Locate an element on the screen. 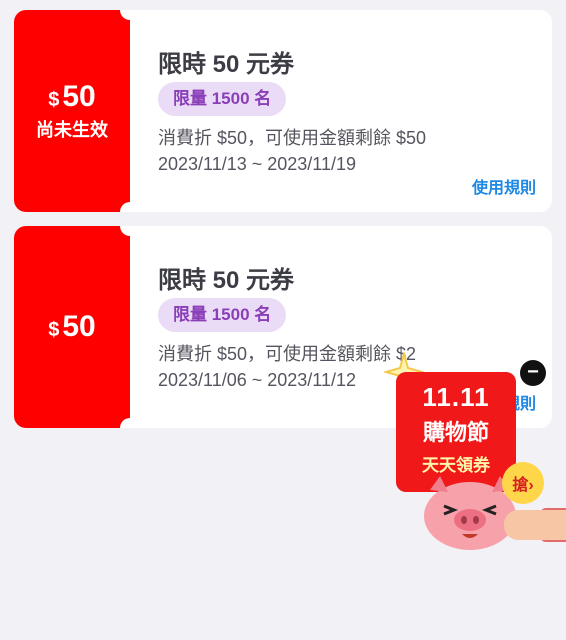 The image size is (566, 640). close-promo-button: − is located at coordinates (533, 373).